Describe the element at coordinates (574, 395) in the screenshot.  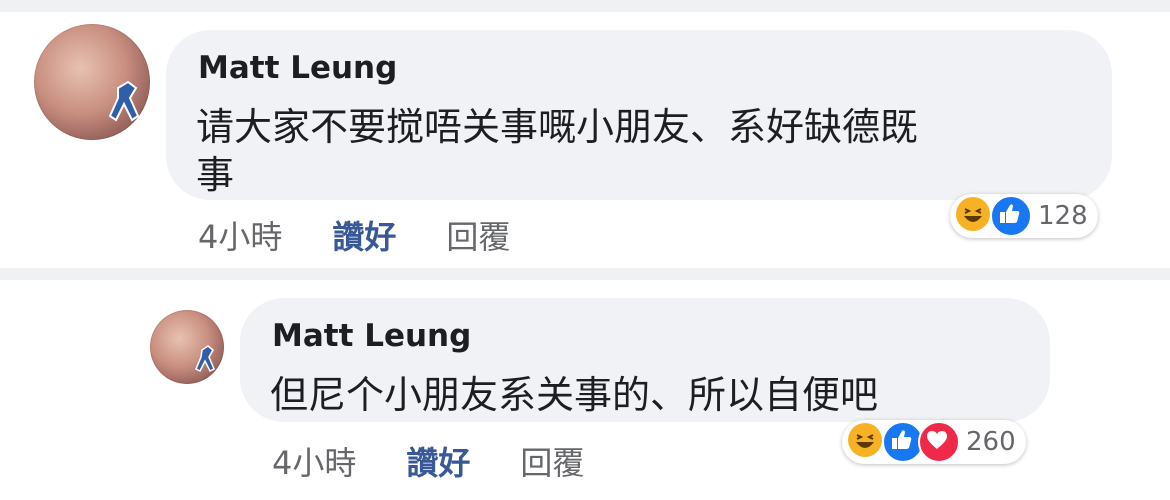
I see `comment-text: 但尼个小朋友系关事的、所以自便吧` at that location.